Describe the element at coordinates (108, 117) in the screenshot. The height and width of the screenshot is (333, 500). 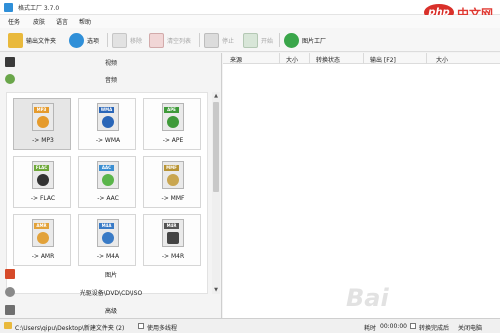
I see `file-document-icon: WMA` at that location.